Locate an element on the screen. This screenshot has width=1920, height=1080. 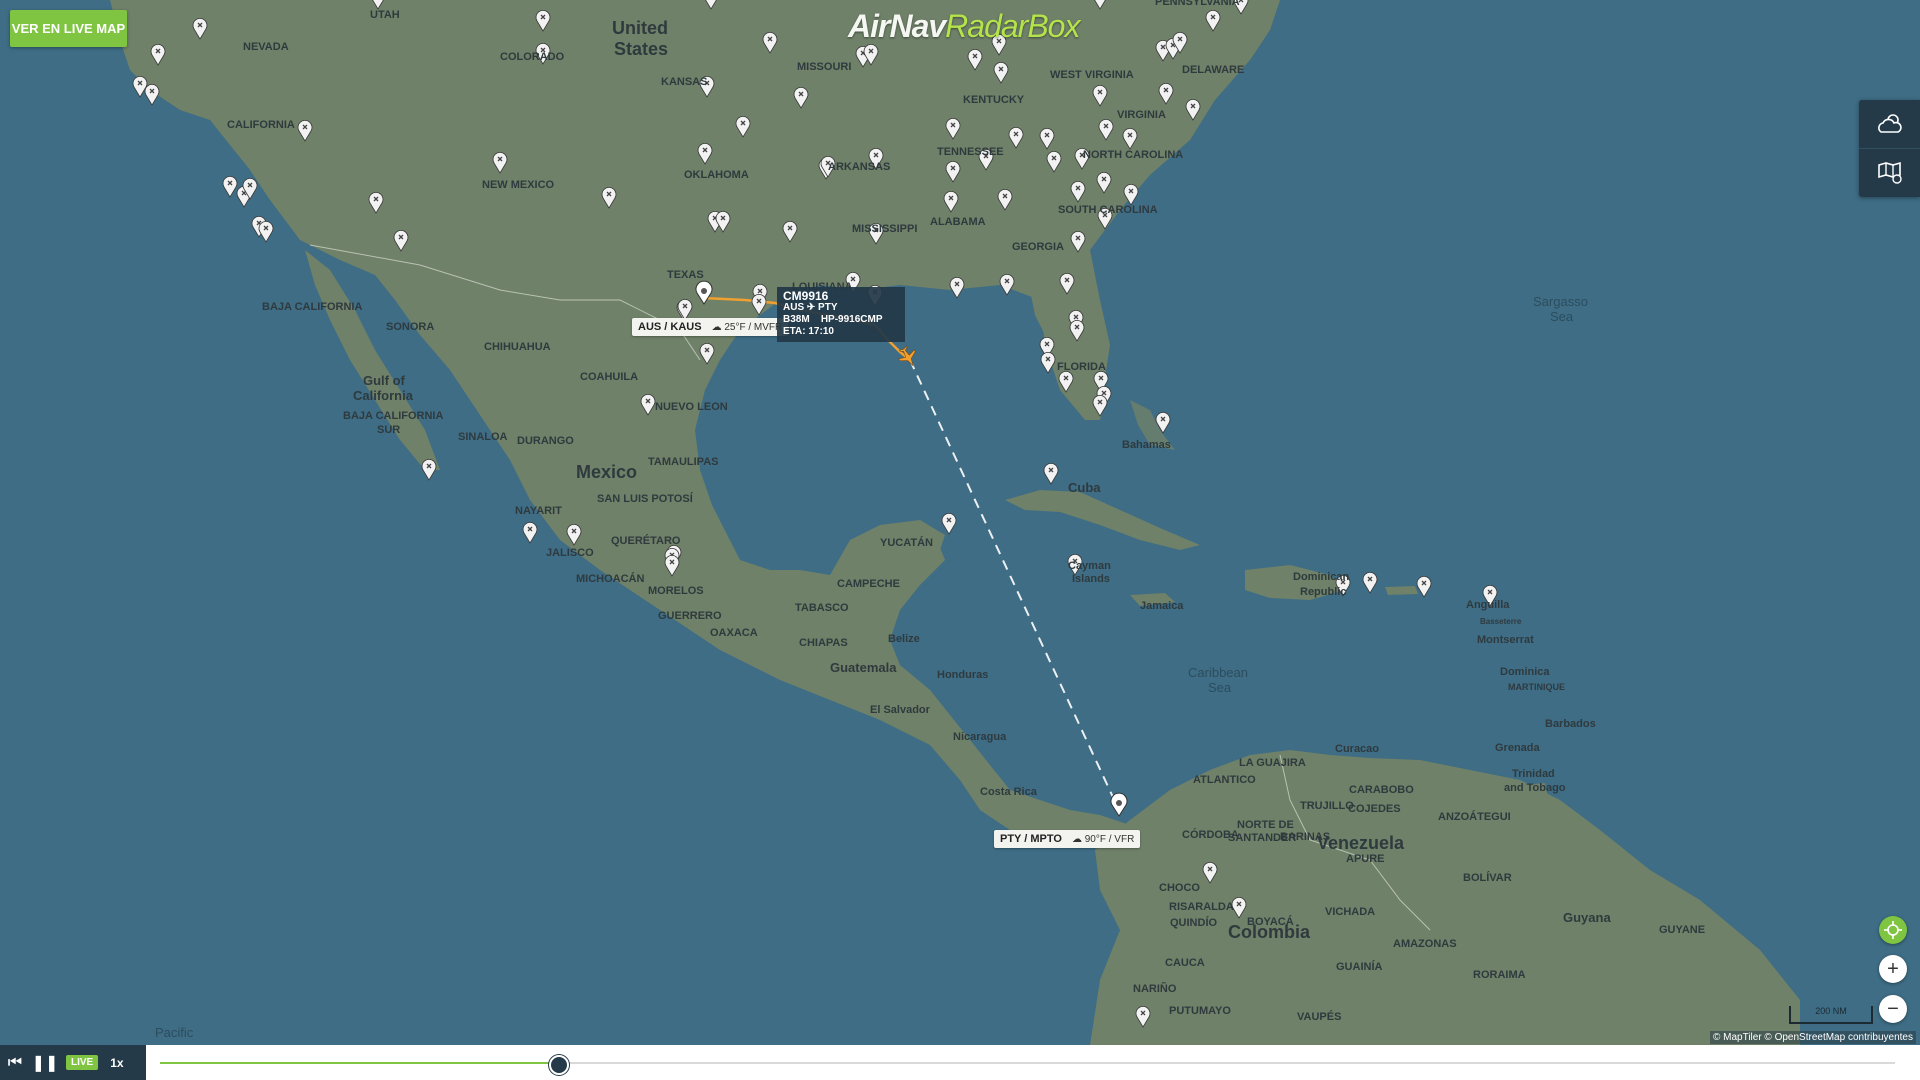
destination-code: PTY / MPTO is located at coordinates (1031, 839).